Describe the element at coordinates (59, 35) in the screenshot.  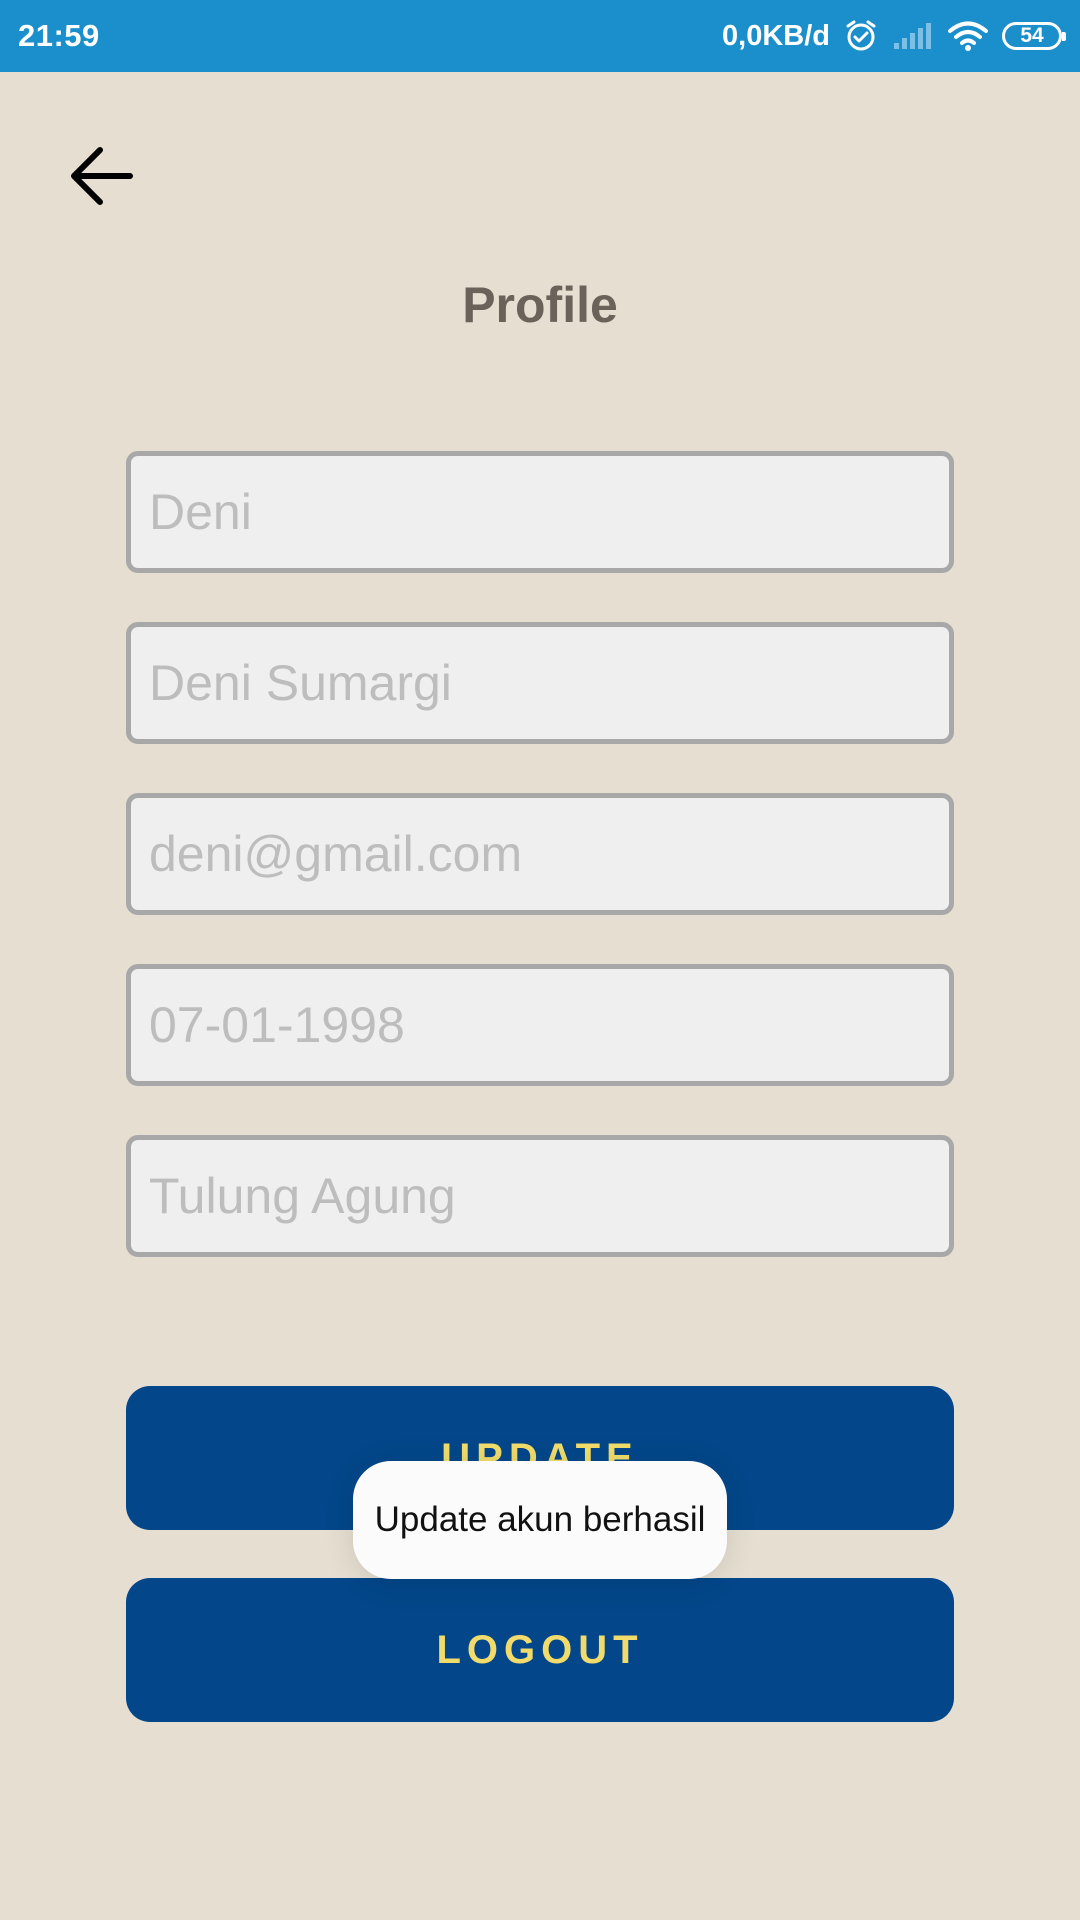
I see `status-time: 21:59` at that location.